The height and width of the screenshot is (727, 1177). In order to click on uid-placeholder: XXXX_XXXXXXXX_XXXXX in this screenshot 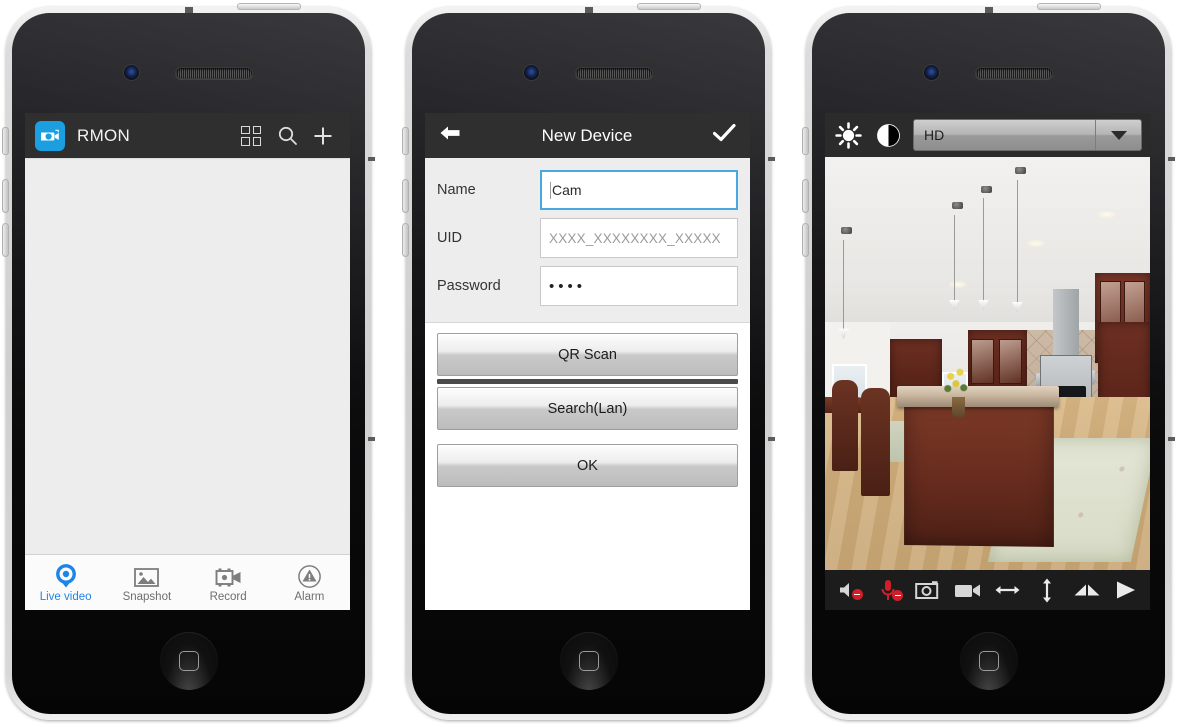, I will do `click(635, 238)`.